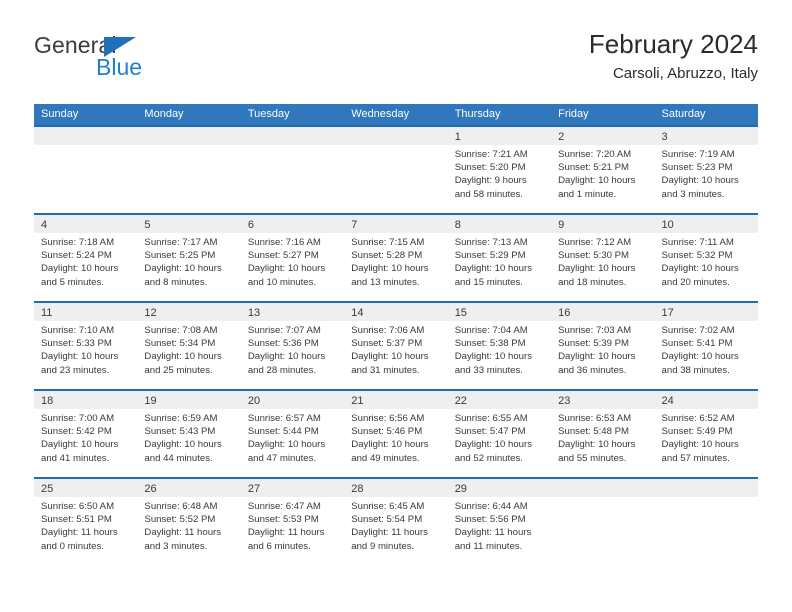 The image size is (792, 612). I want to click on day-number: 22, so click(460, 401).